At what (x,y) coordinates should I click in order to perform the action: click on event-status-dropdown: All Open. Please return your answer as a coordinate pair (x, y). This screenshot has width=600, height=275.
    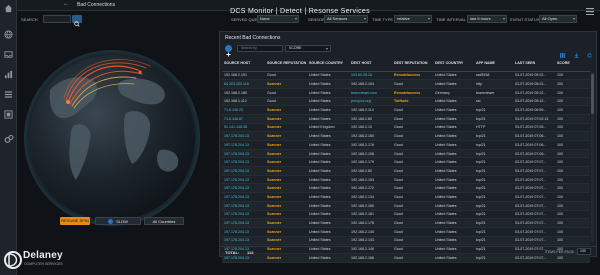
    Looking at the image, I should click on (558, 19).